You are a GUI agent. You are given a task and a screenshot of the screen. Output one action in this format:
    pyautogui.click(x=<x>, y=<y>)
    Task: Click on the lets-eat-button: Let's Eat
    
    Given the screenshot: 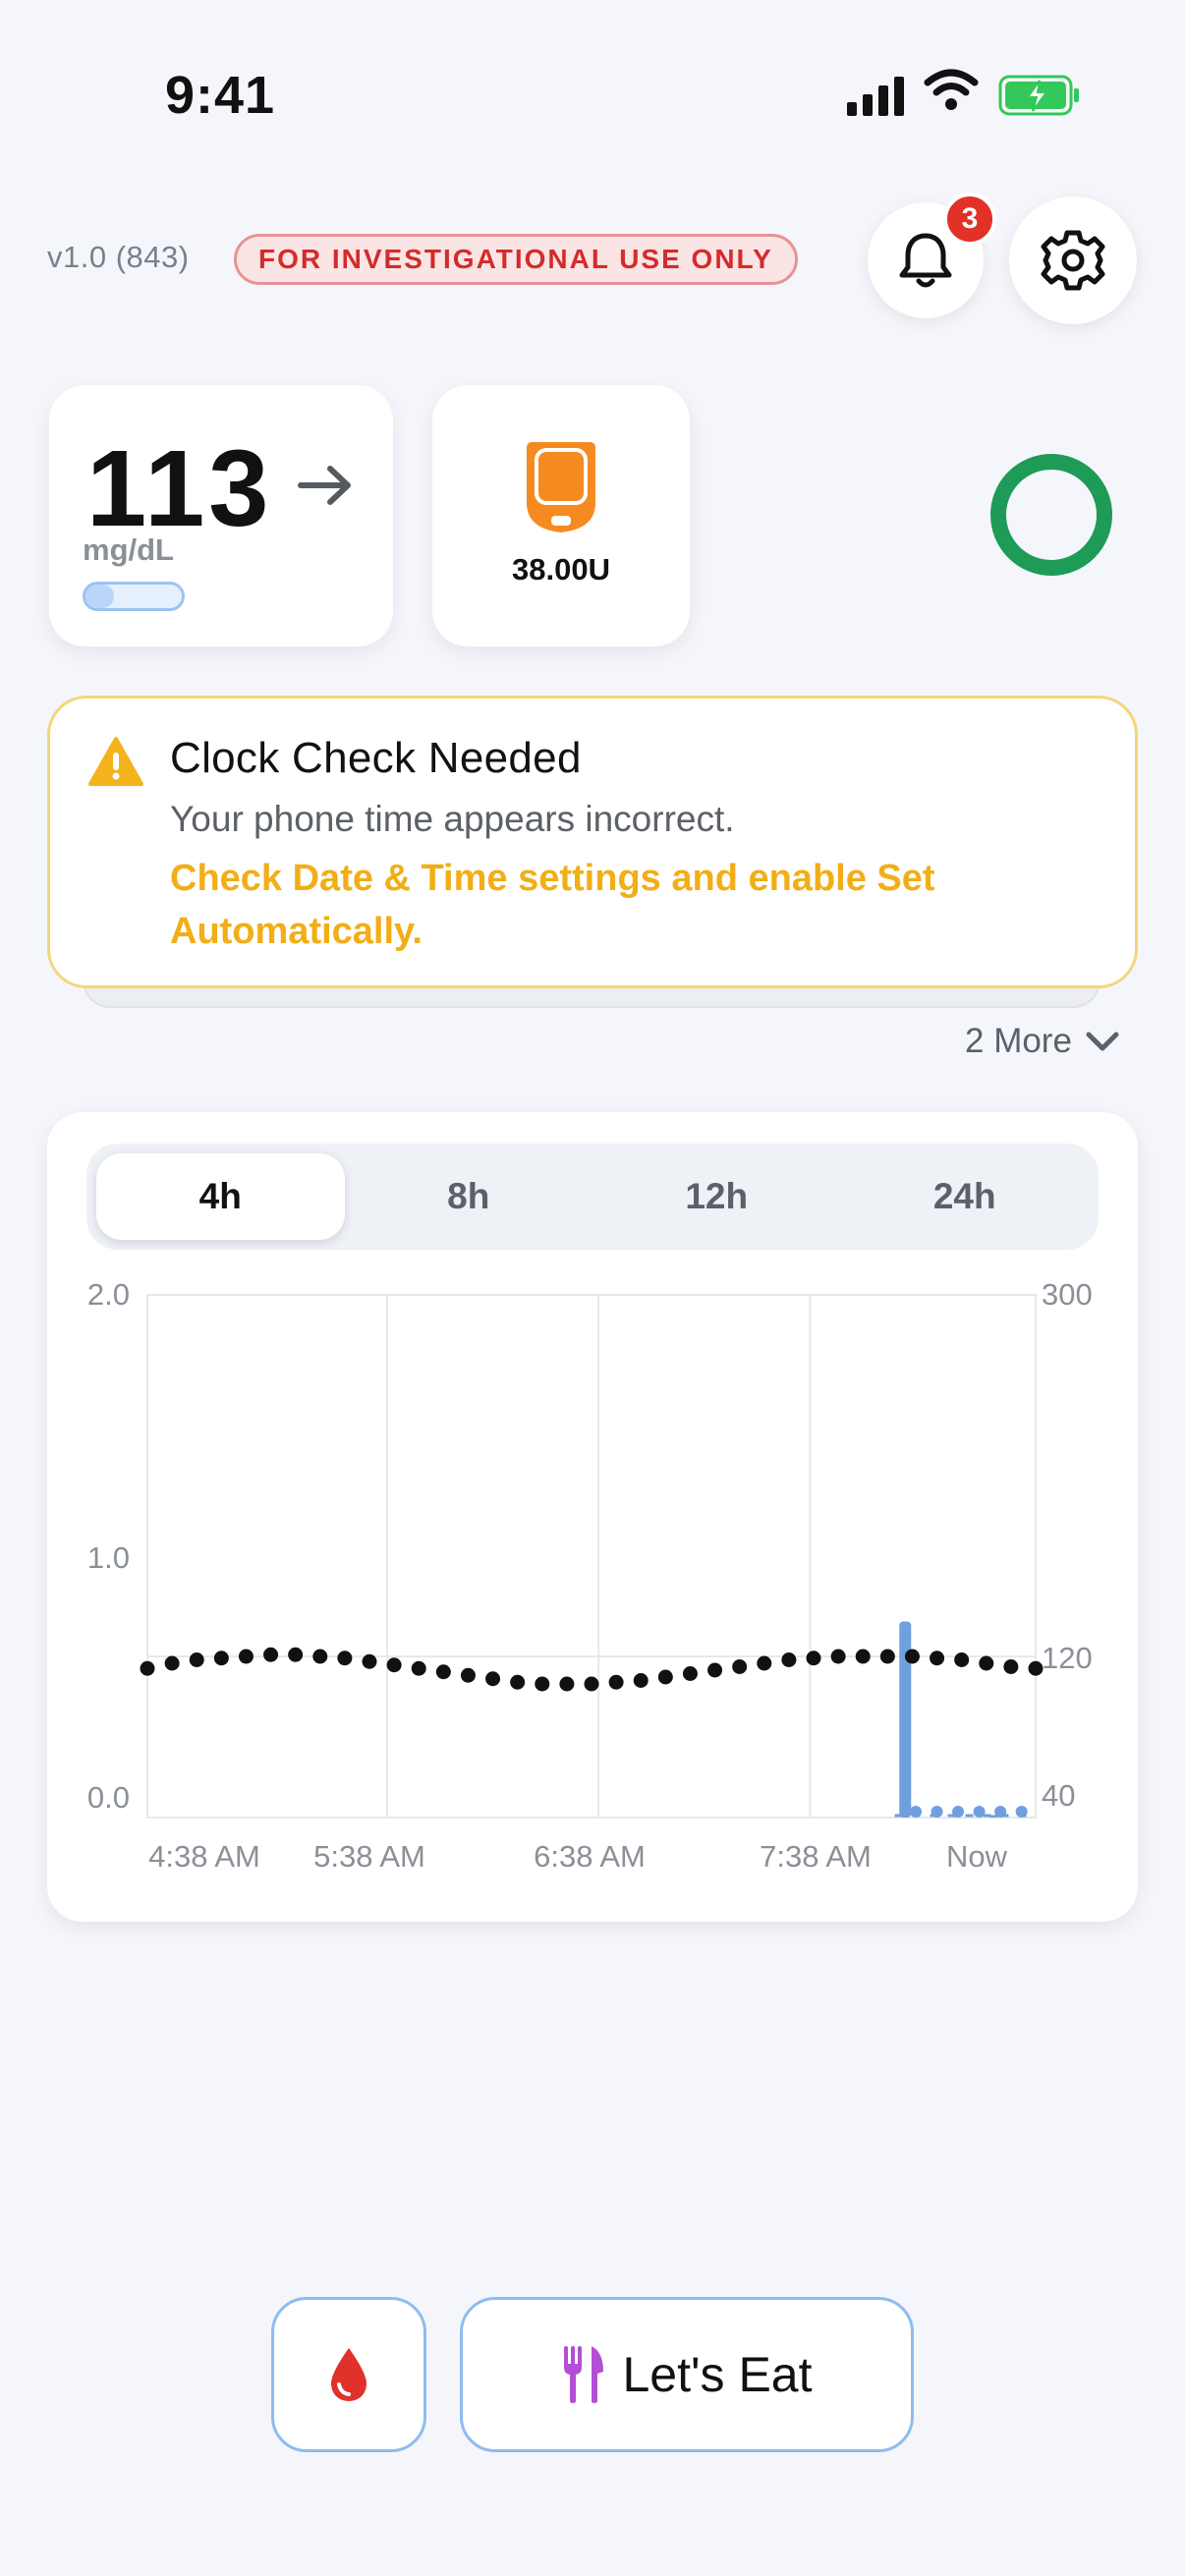 What is the action you would take?
    pyautogui.click(x=687, y=2374)
    